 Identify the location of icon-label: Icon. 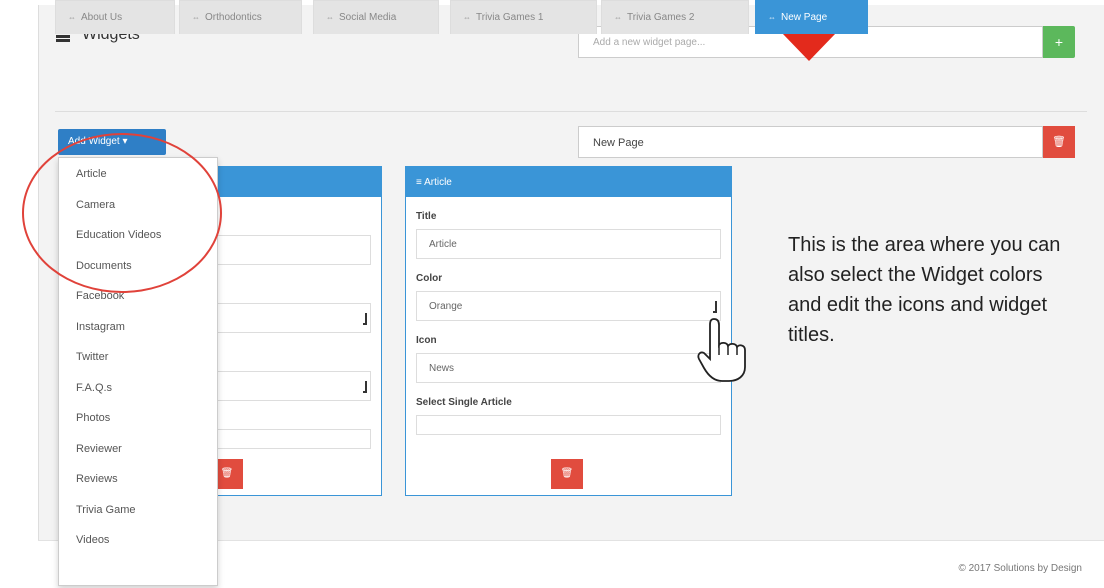
(426, 340).